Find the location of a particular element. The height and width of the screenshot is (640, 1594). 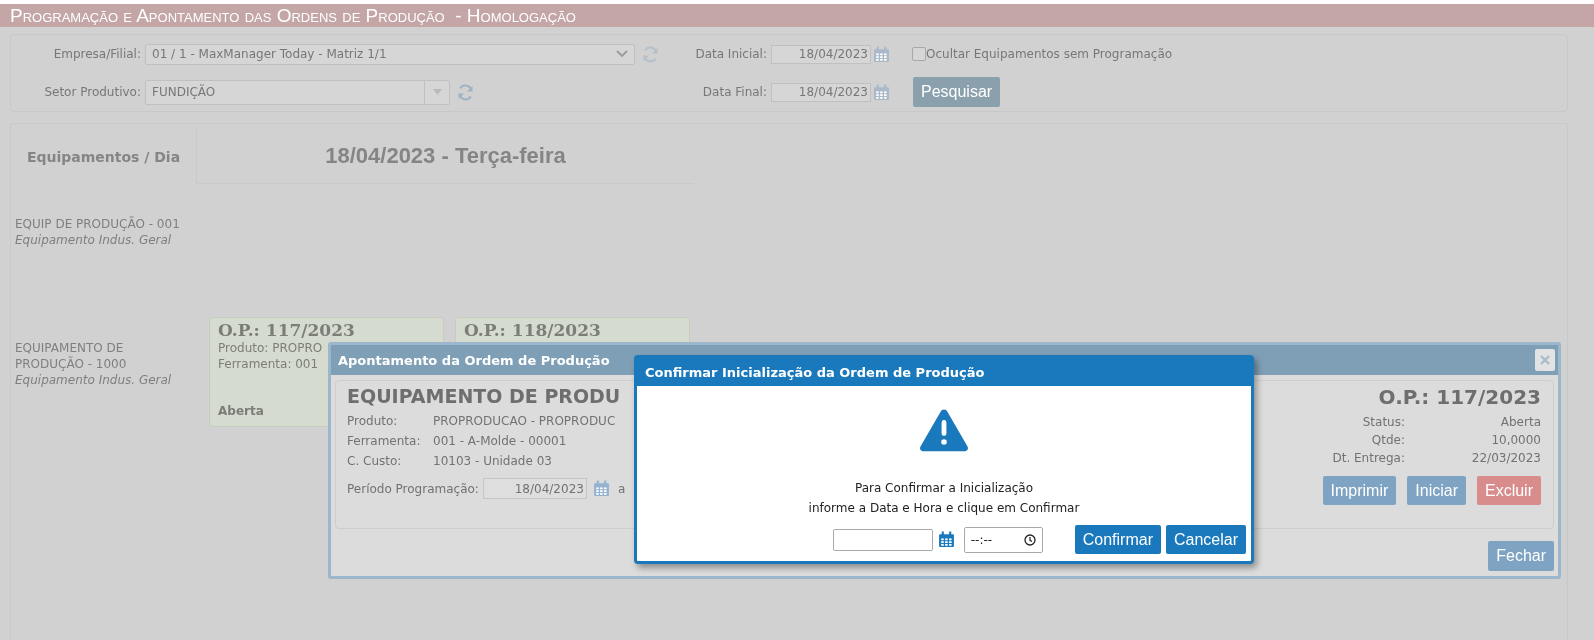

summary-value: Aberta is located at coordinates (1520, 422).